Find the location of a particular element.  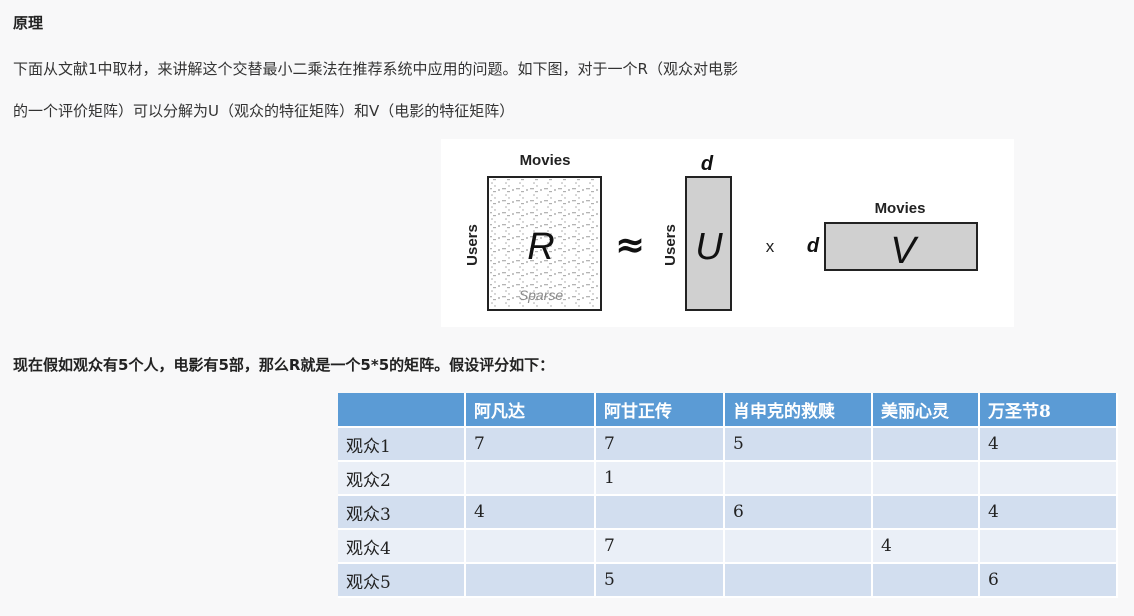

header-cell-movie: 阿凡达 is located at coordinates (530, 410).